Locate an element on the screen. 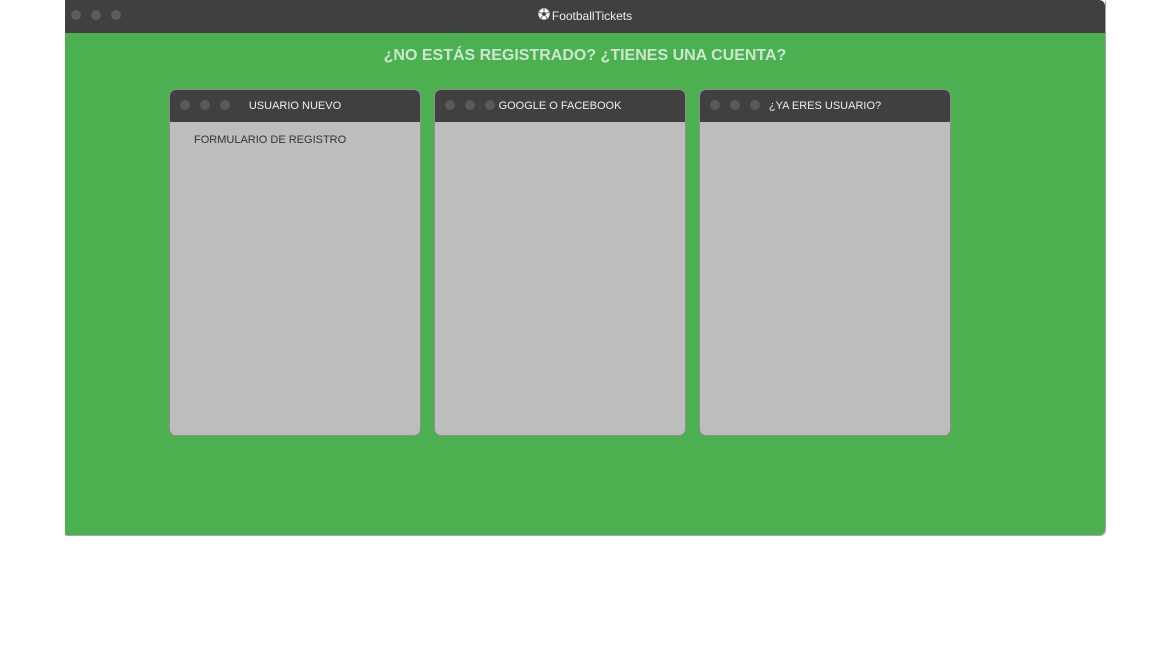 This screenshot has width=1155, height=646. card-titlebar: ¿YA ERES USUARIO? is located at coordinates (825, 106).